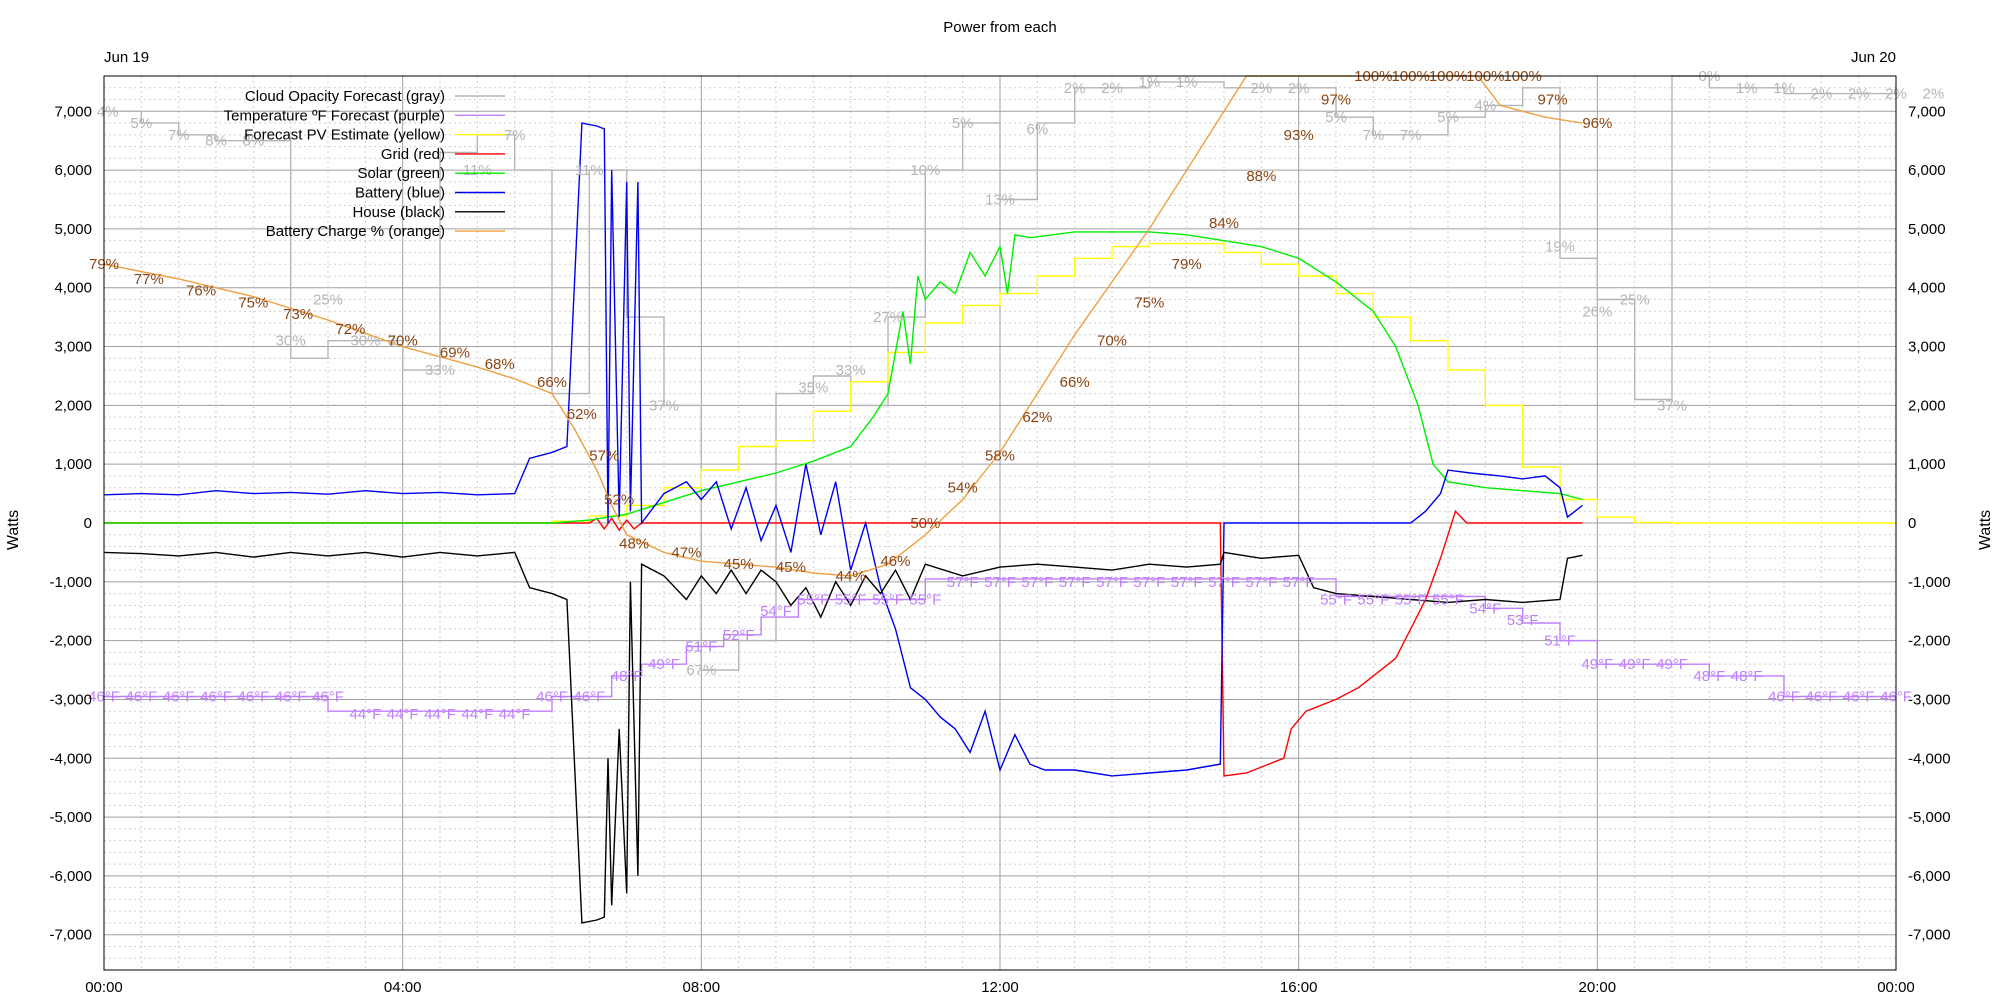 The height and width of the screenshot is (1000, 2000). Describe the element at coordinates (1075, 382) in the screenshot. I see `point-label-battery_pct: 66%` at that location.